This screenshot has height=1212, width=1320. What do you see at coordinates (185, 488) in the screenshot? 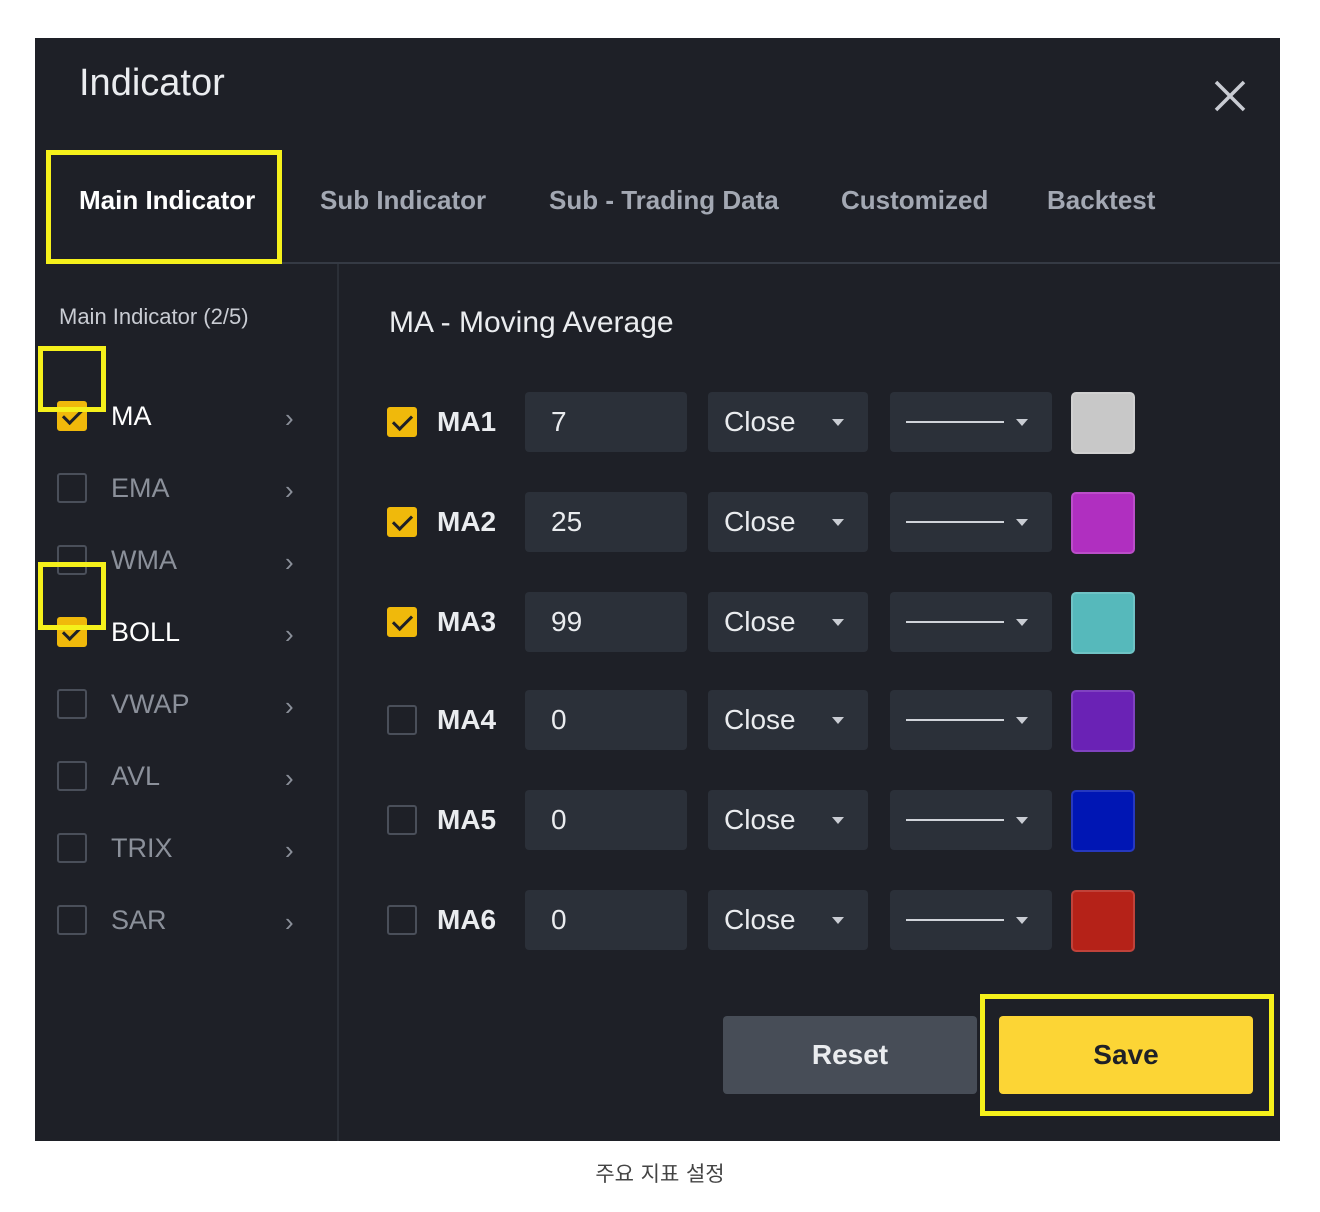
I see `sidebar-item-ema: EMA ›` at bounding box center [185, 488].